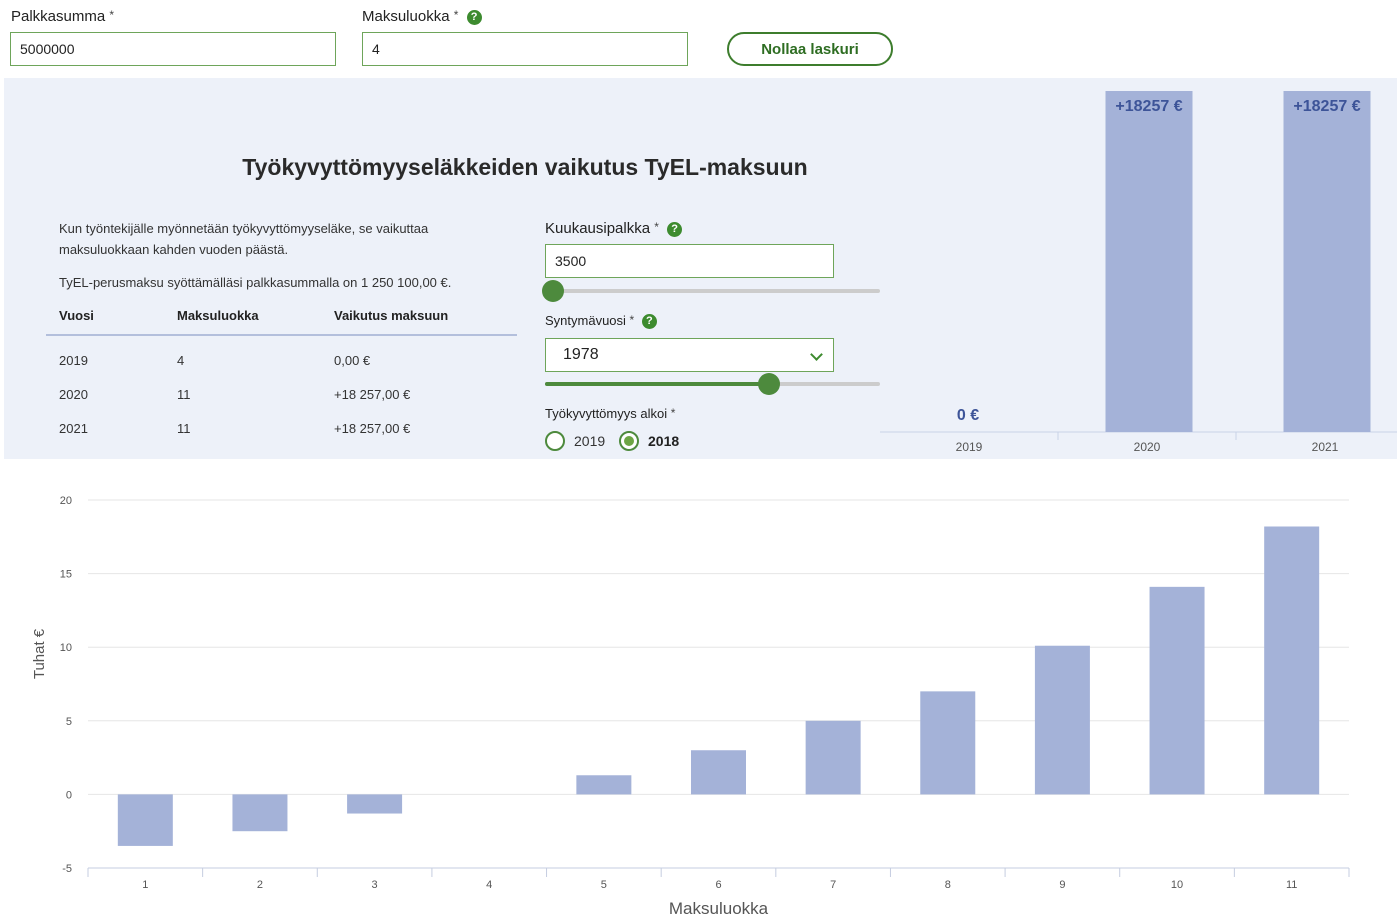  What do you see at coordinates (833, 885) in the screenshot?
I see `chart-tick-label: 7` at bounding box center [833, 885].